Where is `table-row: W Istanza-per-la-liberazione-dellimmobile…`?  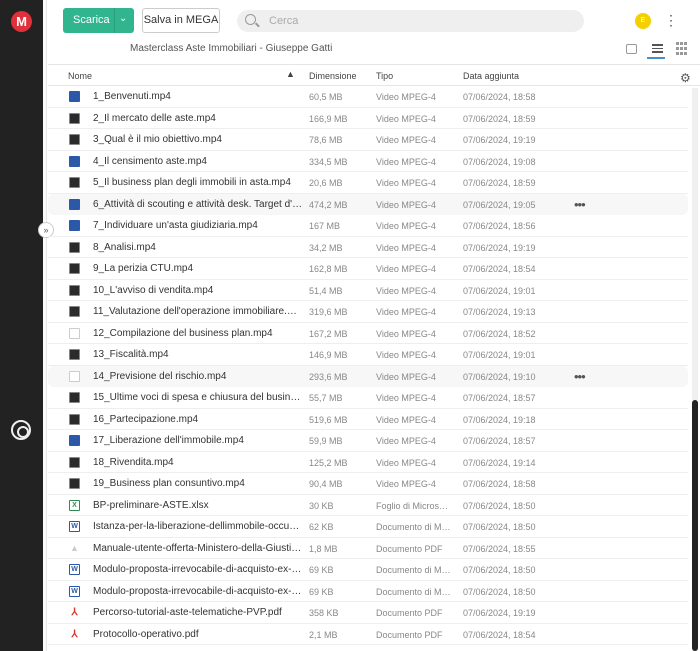 table-row: W Istanza-per-la-liberazione-dellimmobile… is located at coordinates (368, 527).